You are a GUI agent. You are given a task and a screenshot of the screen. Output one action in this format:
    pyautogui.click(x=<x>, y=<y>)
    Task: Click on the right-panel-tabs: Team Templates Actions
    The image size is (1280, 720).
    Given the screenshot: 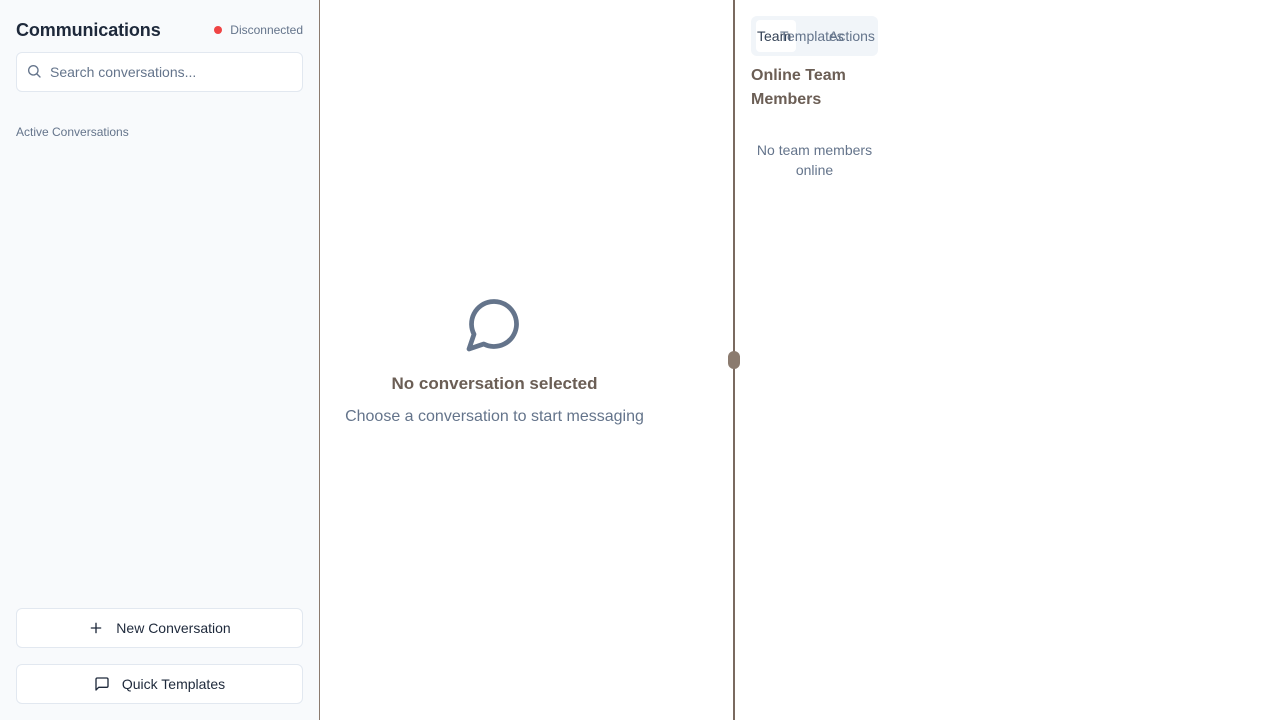 What is the action you would take?
    pyautogui.click(x=814, y=36)
    